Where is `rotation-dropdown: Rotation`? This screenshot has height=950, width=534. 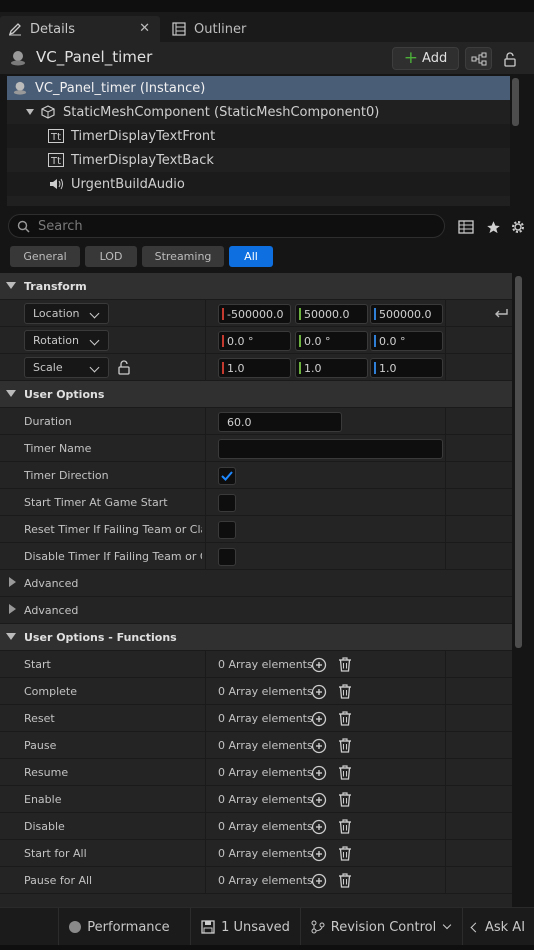 rotation-dropdown: Rotation is located at coordinates (66, 340).